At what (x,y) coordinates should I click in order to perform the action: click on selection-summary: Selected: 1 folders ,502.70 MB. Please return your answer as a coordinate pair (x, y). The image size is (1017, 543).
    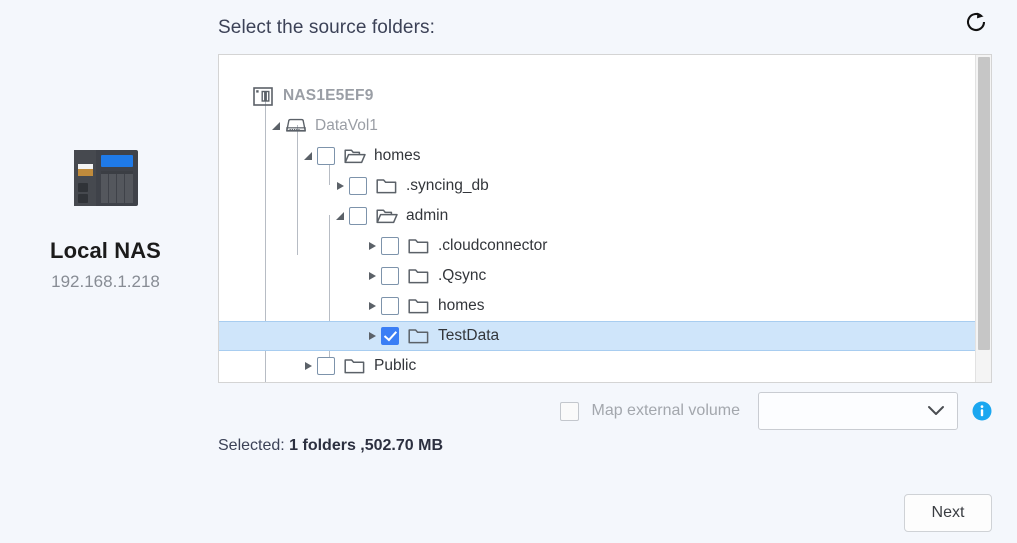
    Looking at the image, I should click on (330, 446).